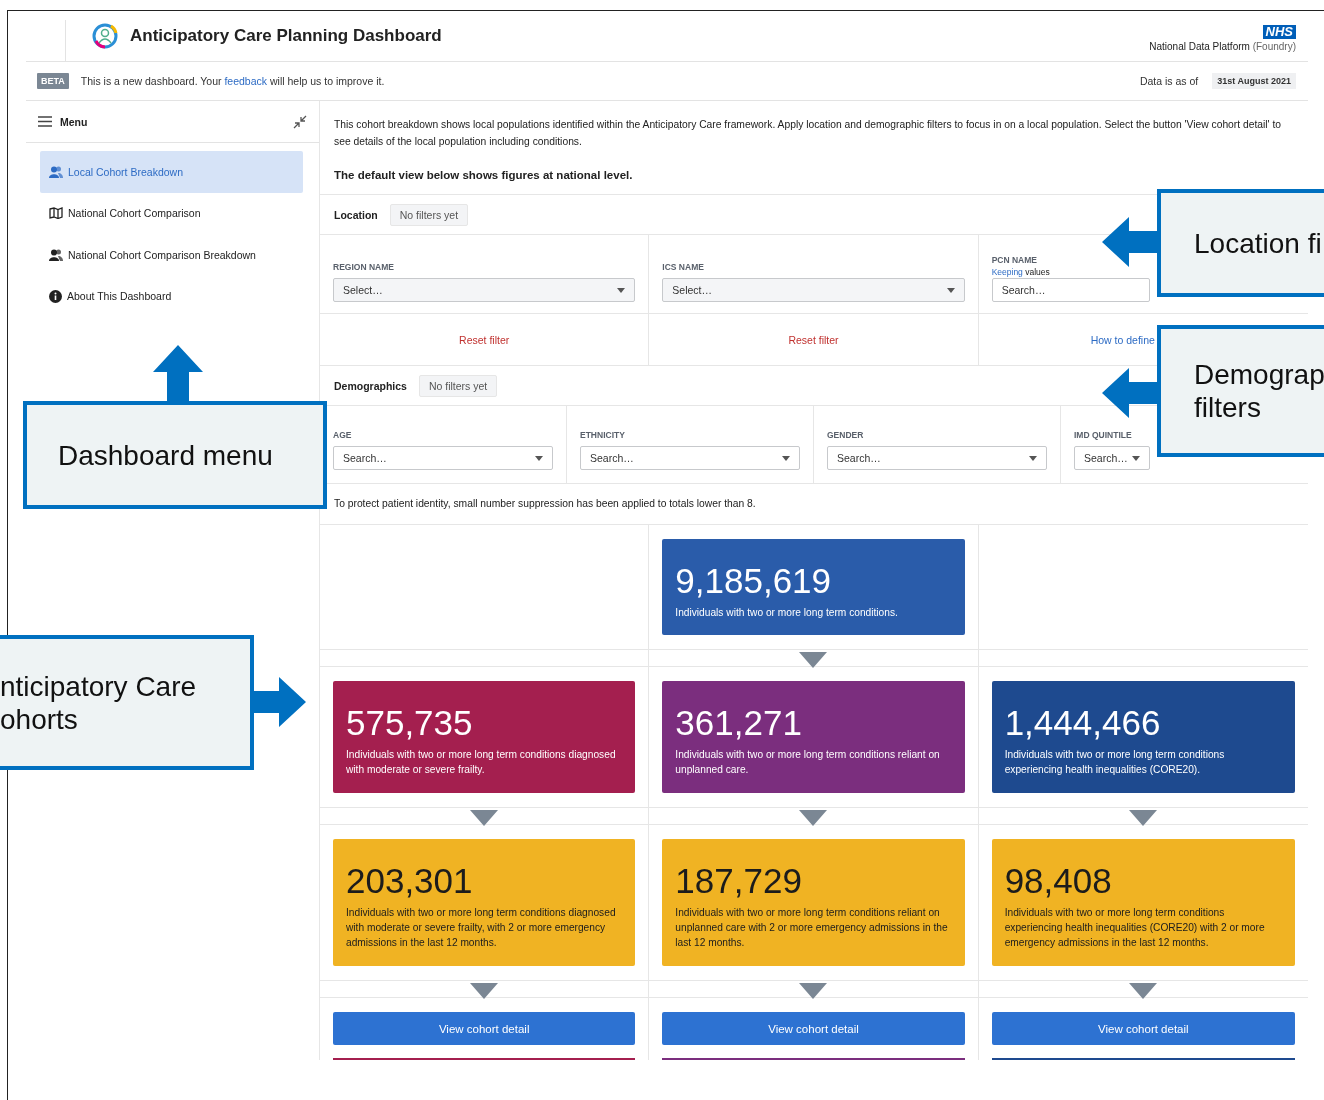 Image resolution: width=1324 pixels, height=1100 pixels. I want to click on callout-label: Demograp filters, so click(1240, 391).